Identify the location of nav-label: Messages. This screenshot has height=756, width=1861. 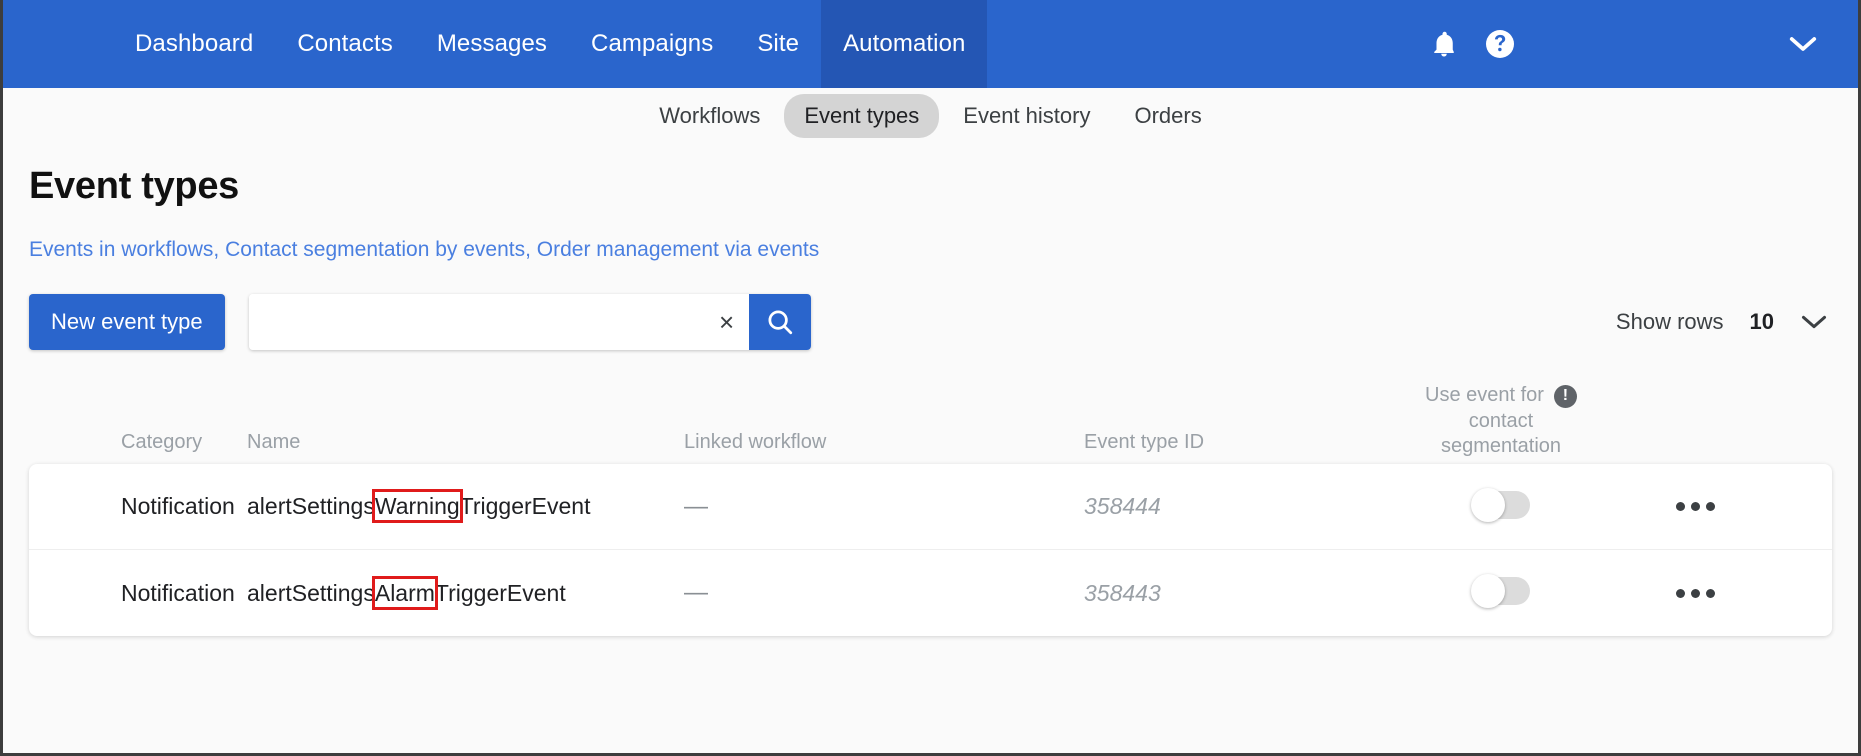
(492, 43).